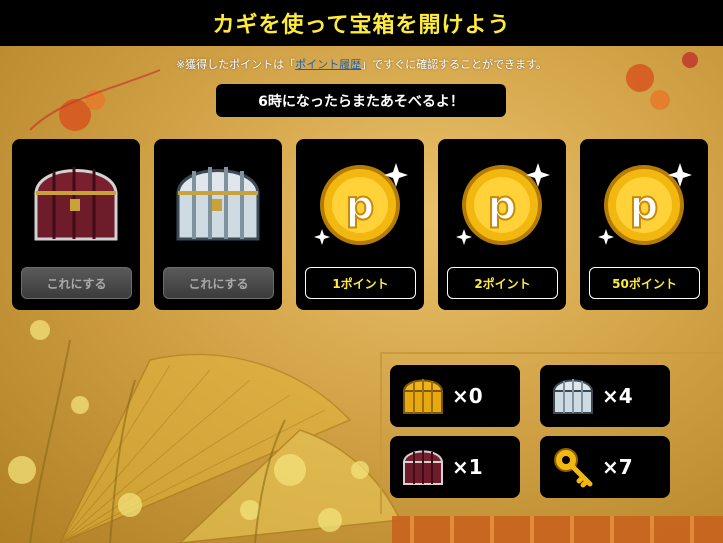 This screenshot has height=543, width=723. I want to click on inventory-gold-chest: ×0, so click(455, 396).